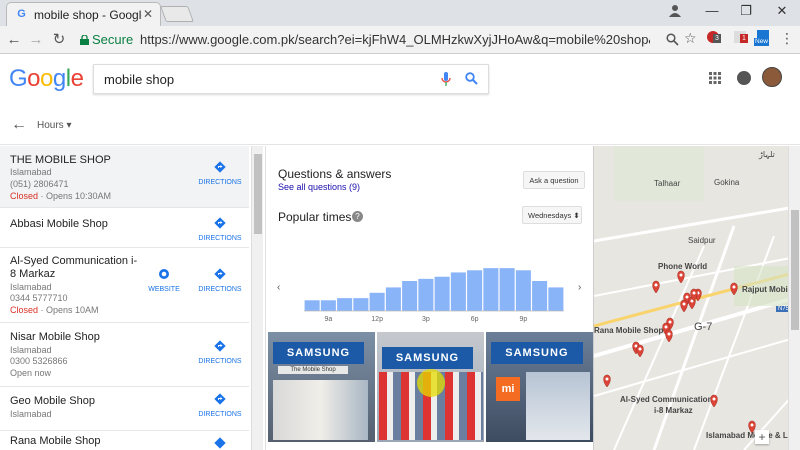  I want to click on result-name: Nisar Mobile Shop, so click(75, 337).